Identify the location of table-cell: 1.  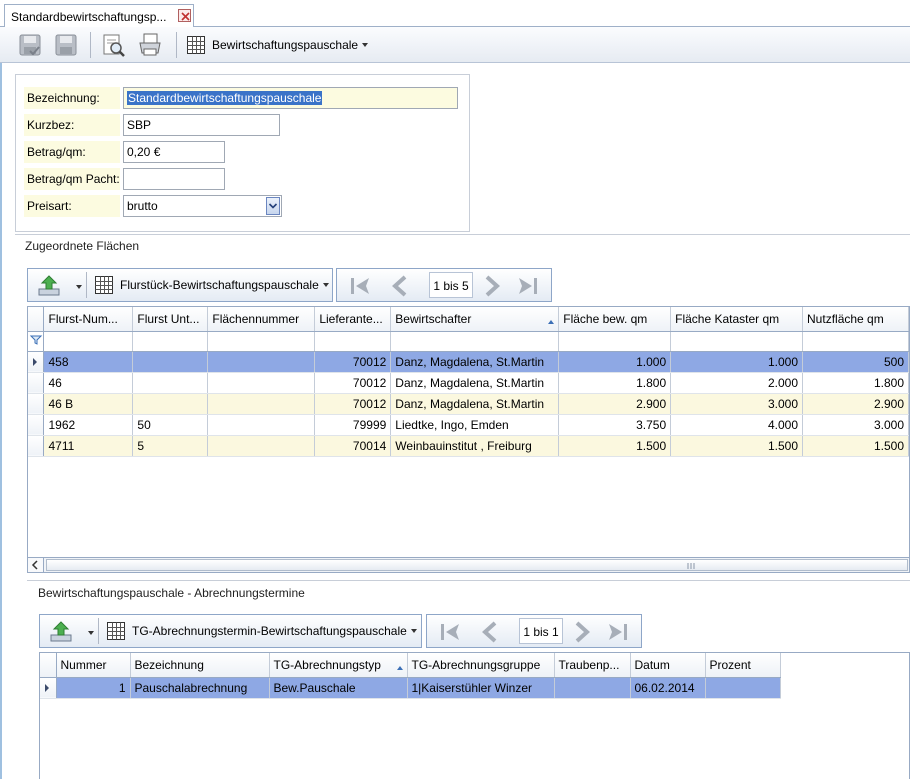
(93, 688).